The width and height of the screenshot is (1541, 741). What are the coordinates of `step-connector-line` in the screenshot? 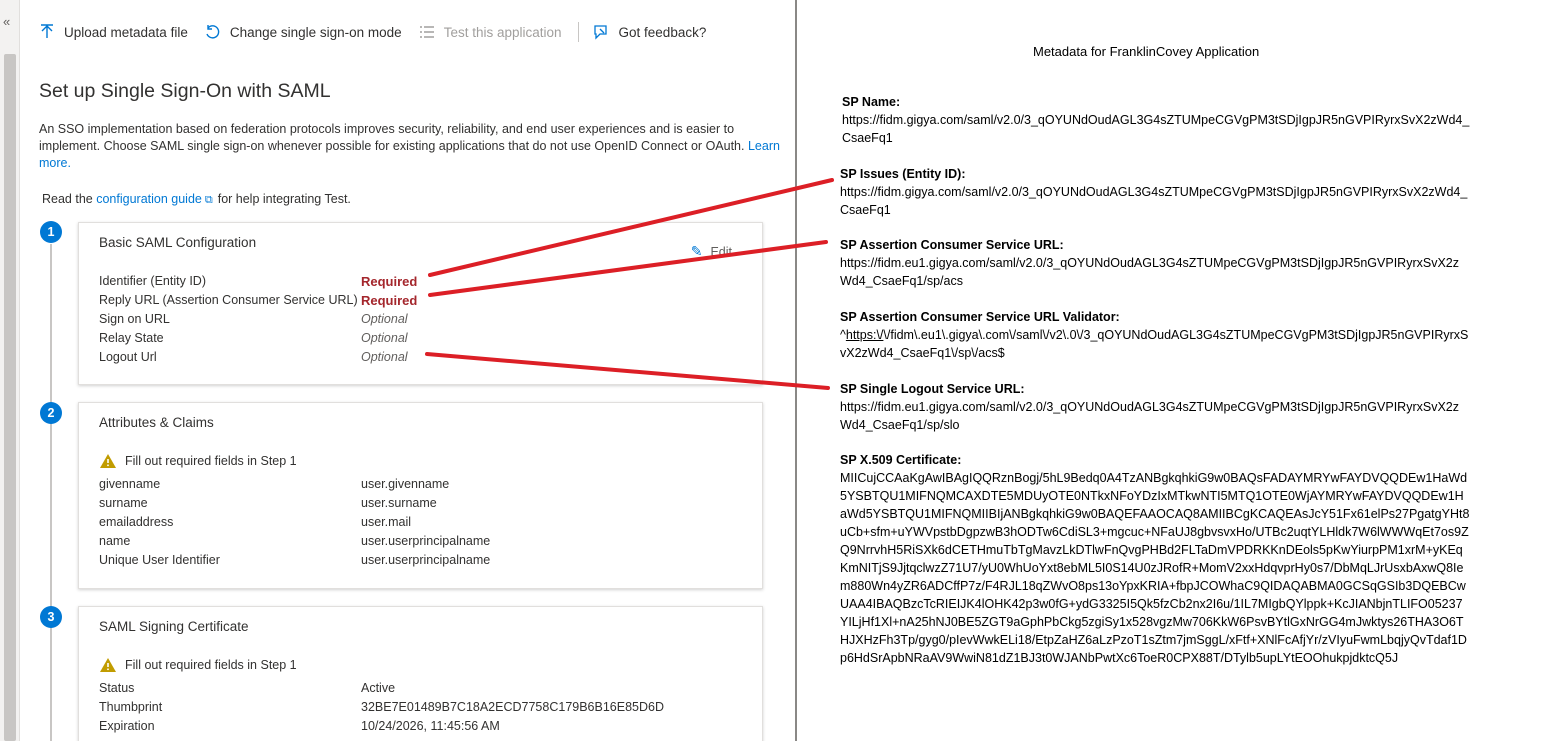 It's located at (51, 492).